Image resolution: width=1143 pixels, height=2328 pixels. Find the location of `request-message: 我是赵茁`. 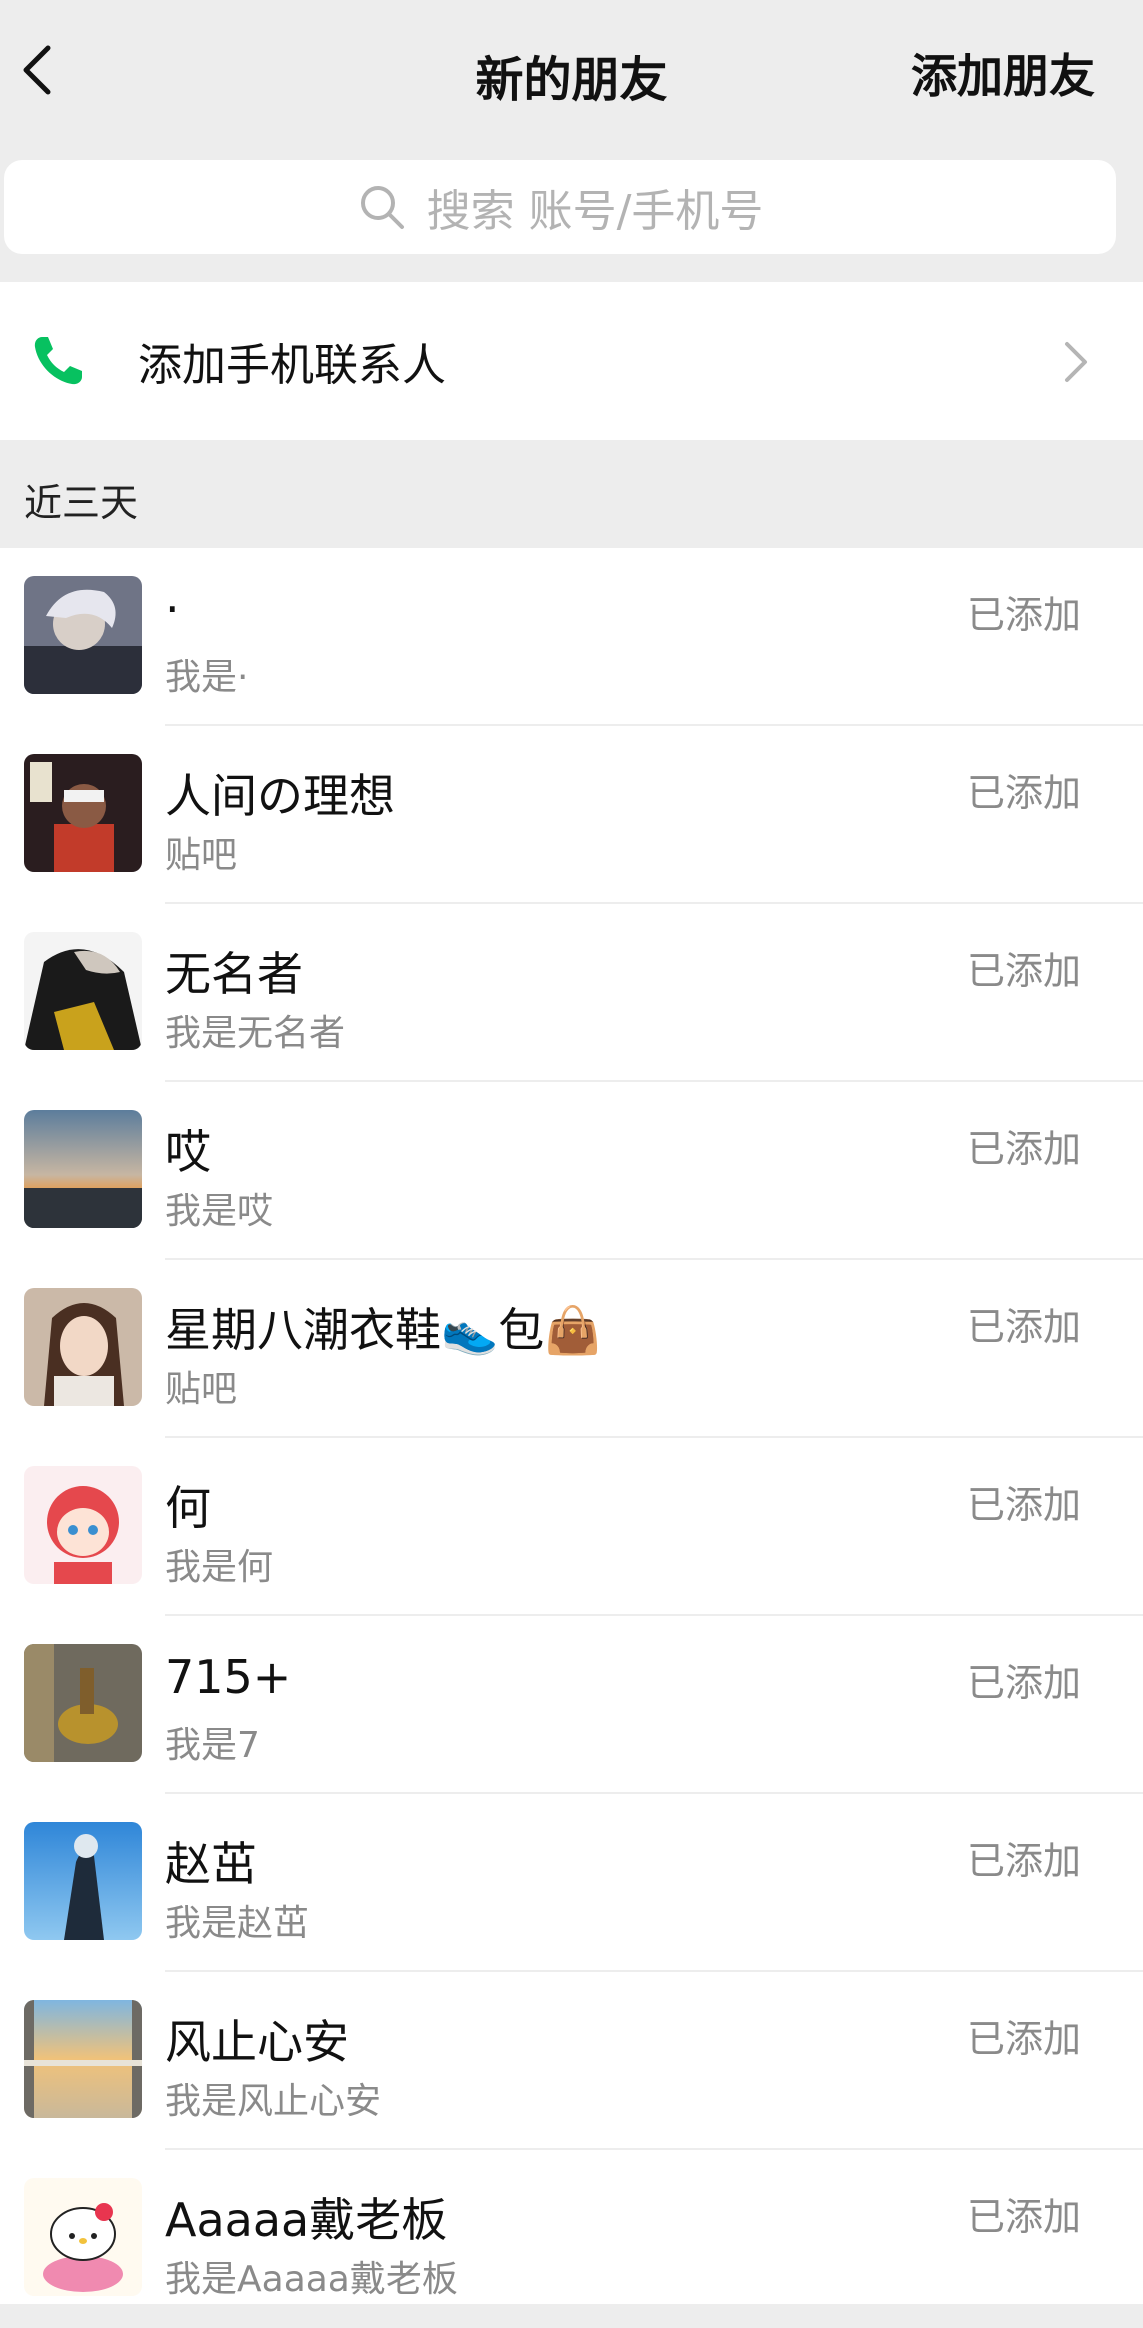

request-message: 我是赵茁 is located at coordinates (237, 1923).